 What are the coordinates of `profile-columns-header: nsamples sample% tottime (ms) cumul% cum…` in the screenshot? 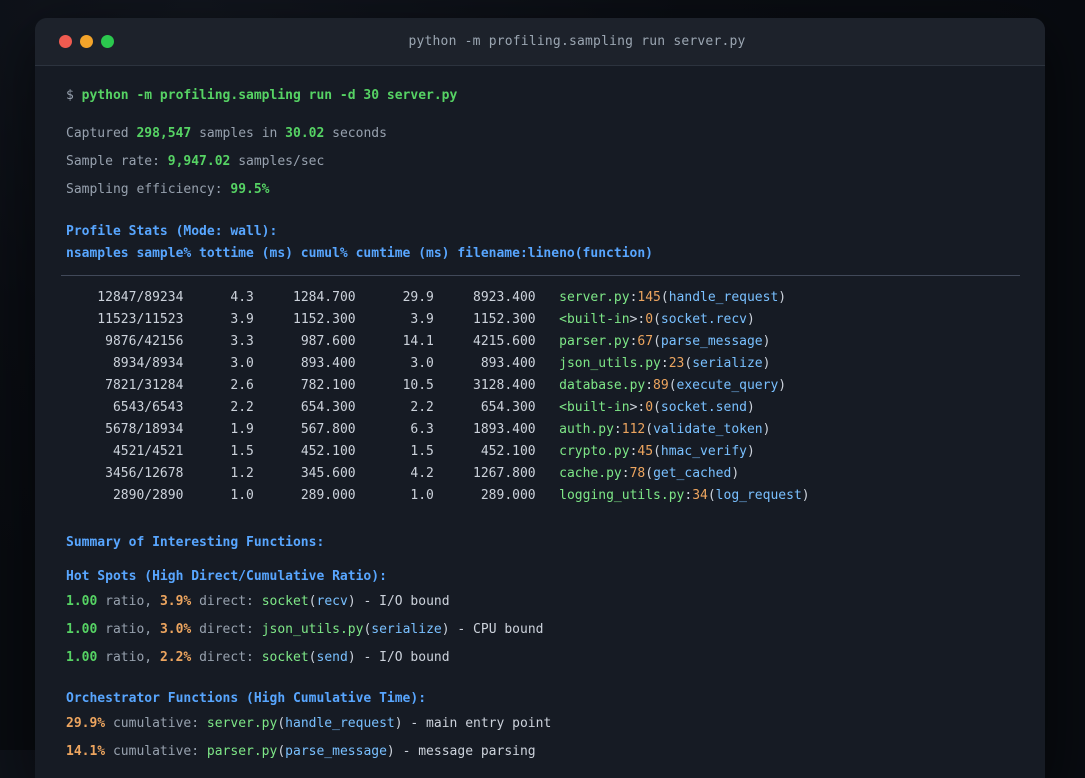 It's located at (359, 253).